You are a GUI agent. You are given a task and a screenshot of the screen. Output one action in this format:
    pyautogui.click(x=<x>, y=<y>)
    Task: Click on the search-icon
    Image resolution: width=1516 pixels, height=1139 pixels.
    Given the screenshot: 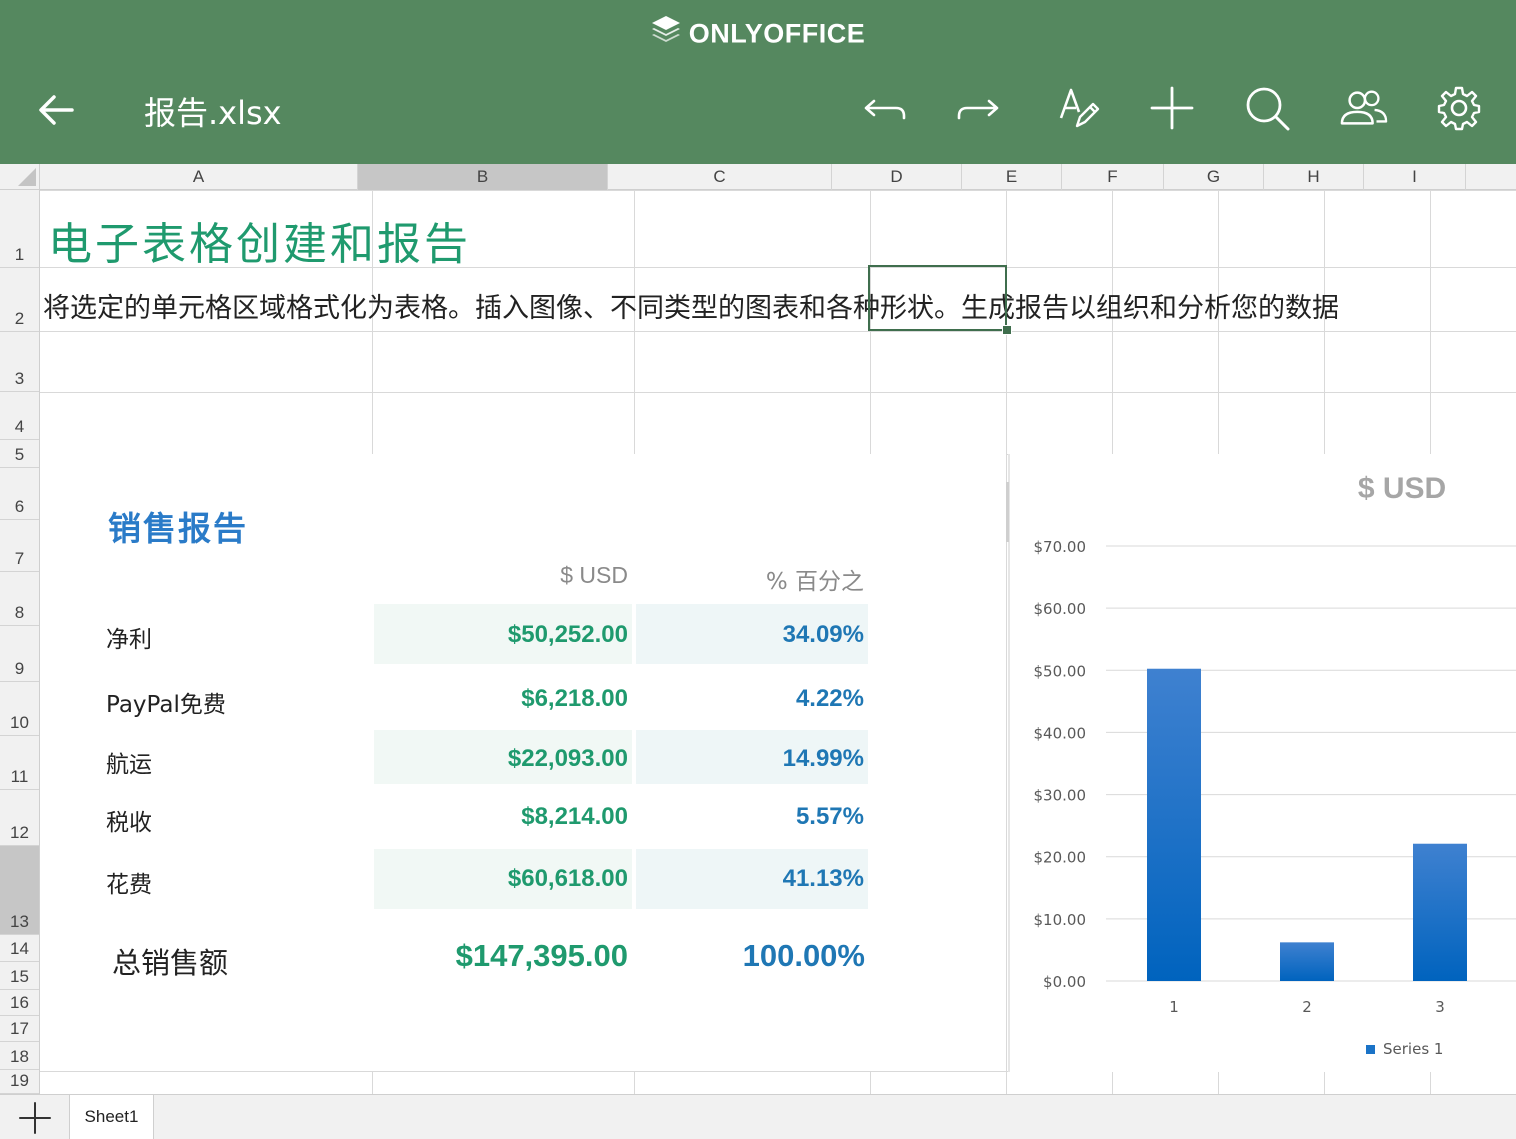 What is the action you would take?
    pyautogui.click(x=1268, y=109)
    